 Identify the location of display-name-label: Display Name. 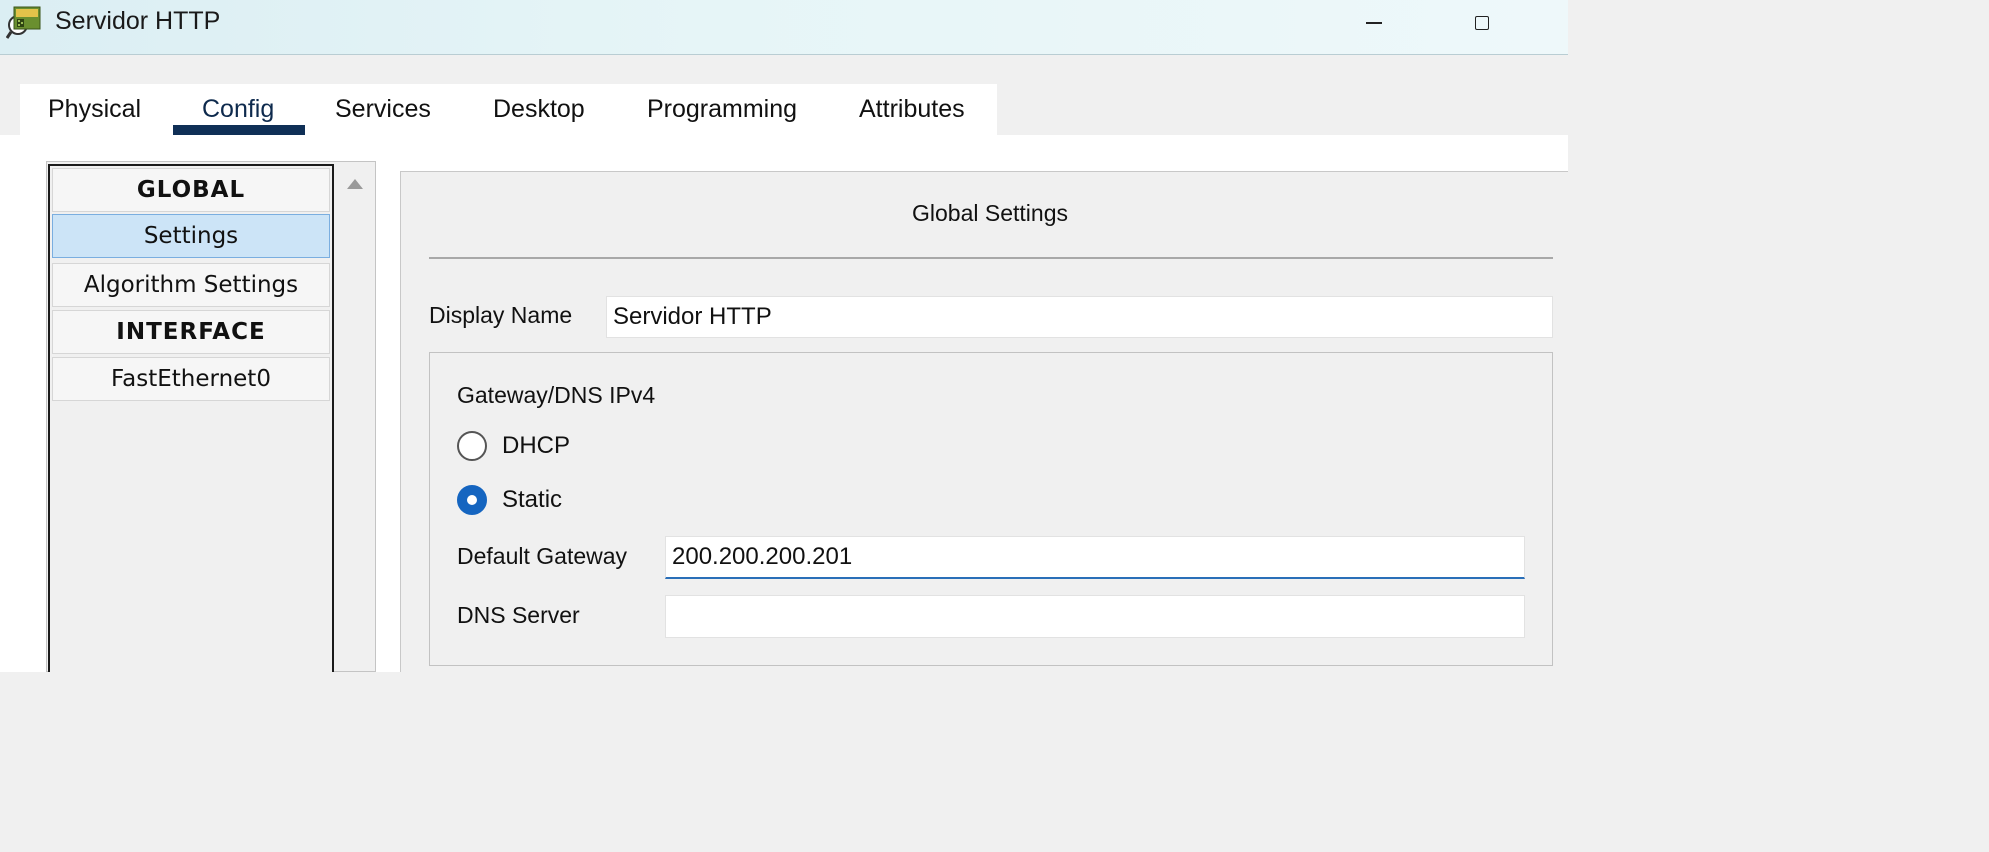
(501, 315).